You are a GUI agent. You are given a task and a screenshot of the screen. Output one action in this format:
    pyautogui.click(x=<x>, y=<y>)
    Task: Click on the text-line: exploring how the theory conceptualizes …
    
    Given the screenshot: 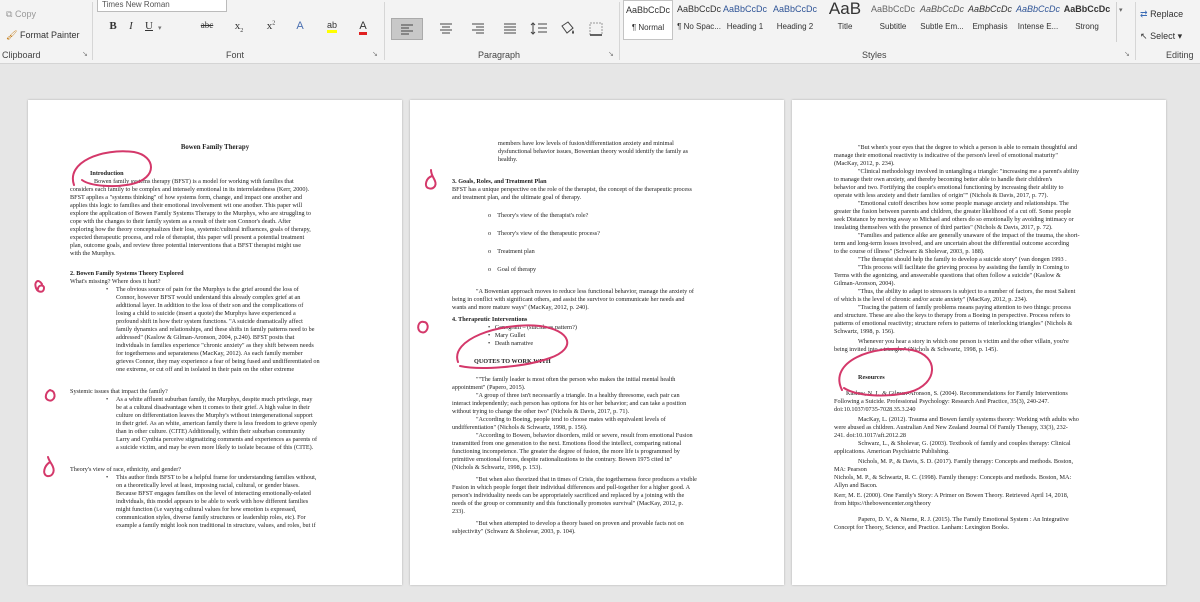 What is the action you would take?
    pyautogui.click(x=190, y=229)
    